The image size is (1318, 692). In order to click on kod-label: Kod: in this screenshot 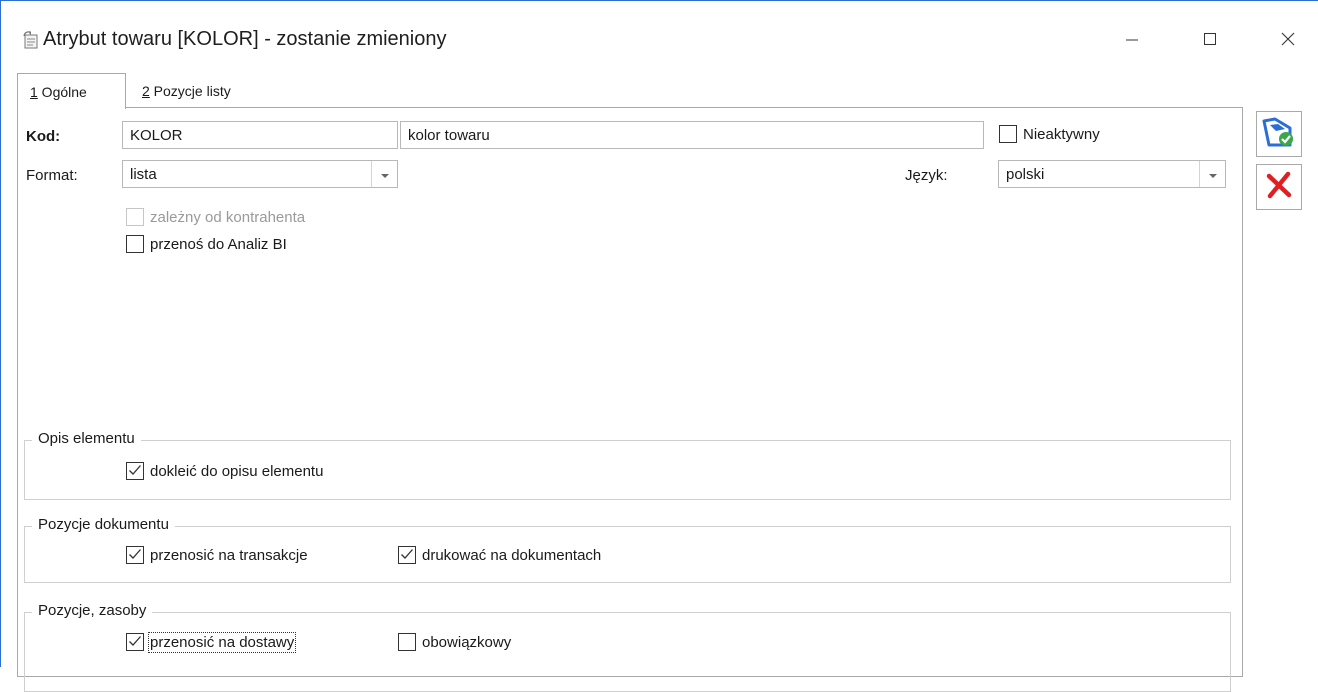, I will do `click(43, 136)`.